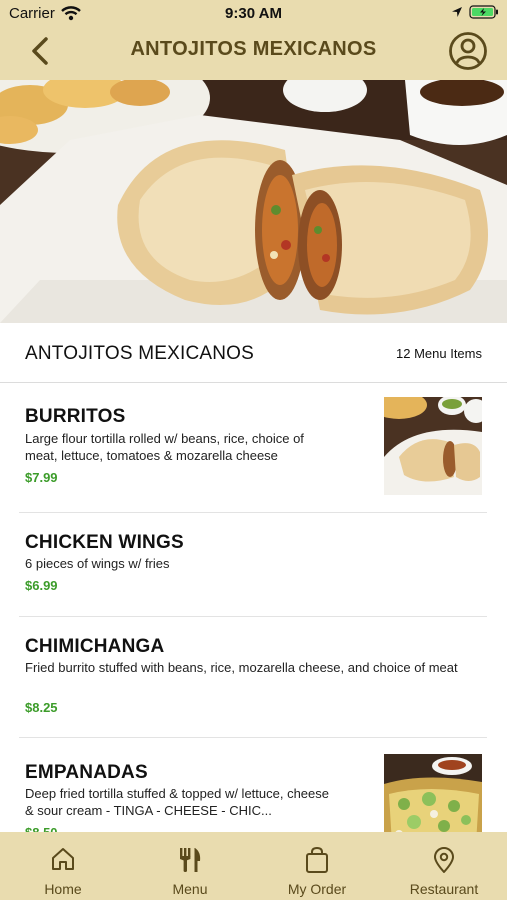 The image size is (507, 900). Describe the element at coordinates (86, 772) in the screenshot. I see `item-name: EMPANADAS` at that location.